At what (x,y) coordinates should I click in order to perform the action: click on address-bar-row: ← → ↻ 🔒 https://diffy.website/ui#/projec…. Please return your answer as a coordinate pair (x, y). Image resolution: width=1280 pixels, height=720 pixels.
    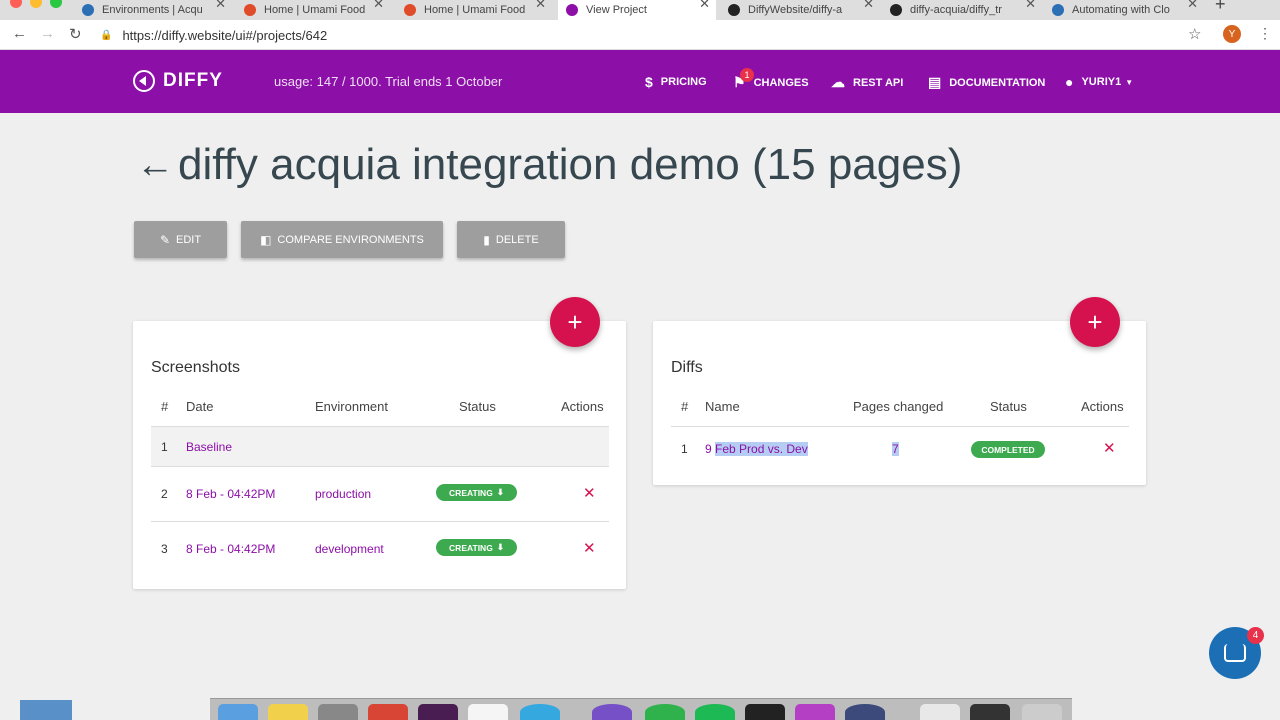
    Looking at the image, I should click on (640, 35).